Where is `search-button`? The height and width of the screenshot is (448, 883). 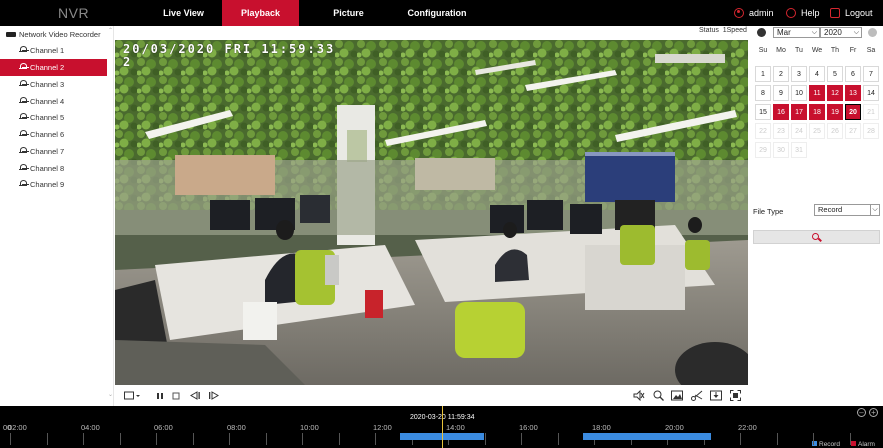
search-button is located at coordinates (816, 237).